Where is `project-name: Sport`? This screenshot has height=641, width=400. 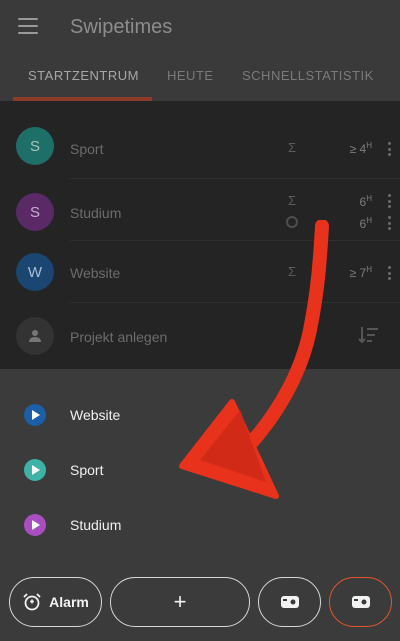
project-name: Sport is located at coordinates (87, 149).